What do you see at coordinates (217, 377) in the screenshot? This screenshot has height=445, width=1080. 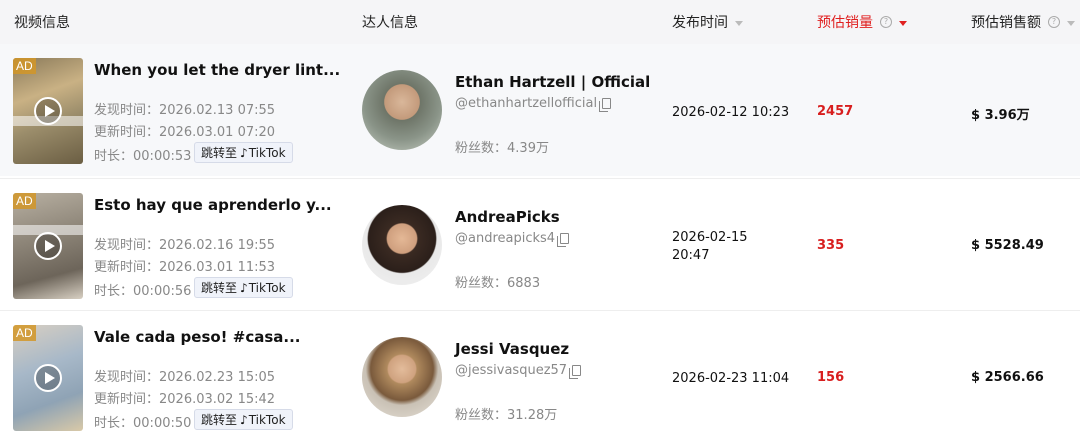 I see `found-time-value: 2026.02.23 15:05` at bounding box center [217, 377].